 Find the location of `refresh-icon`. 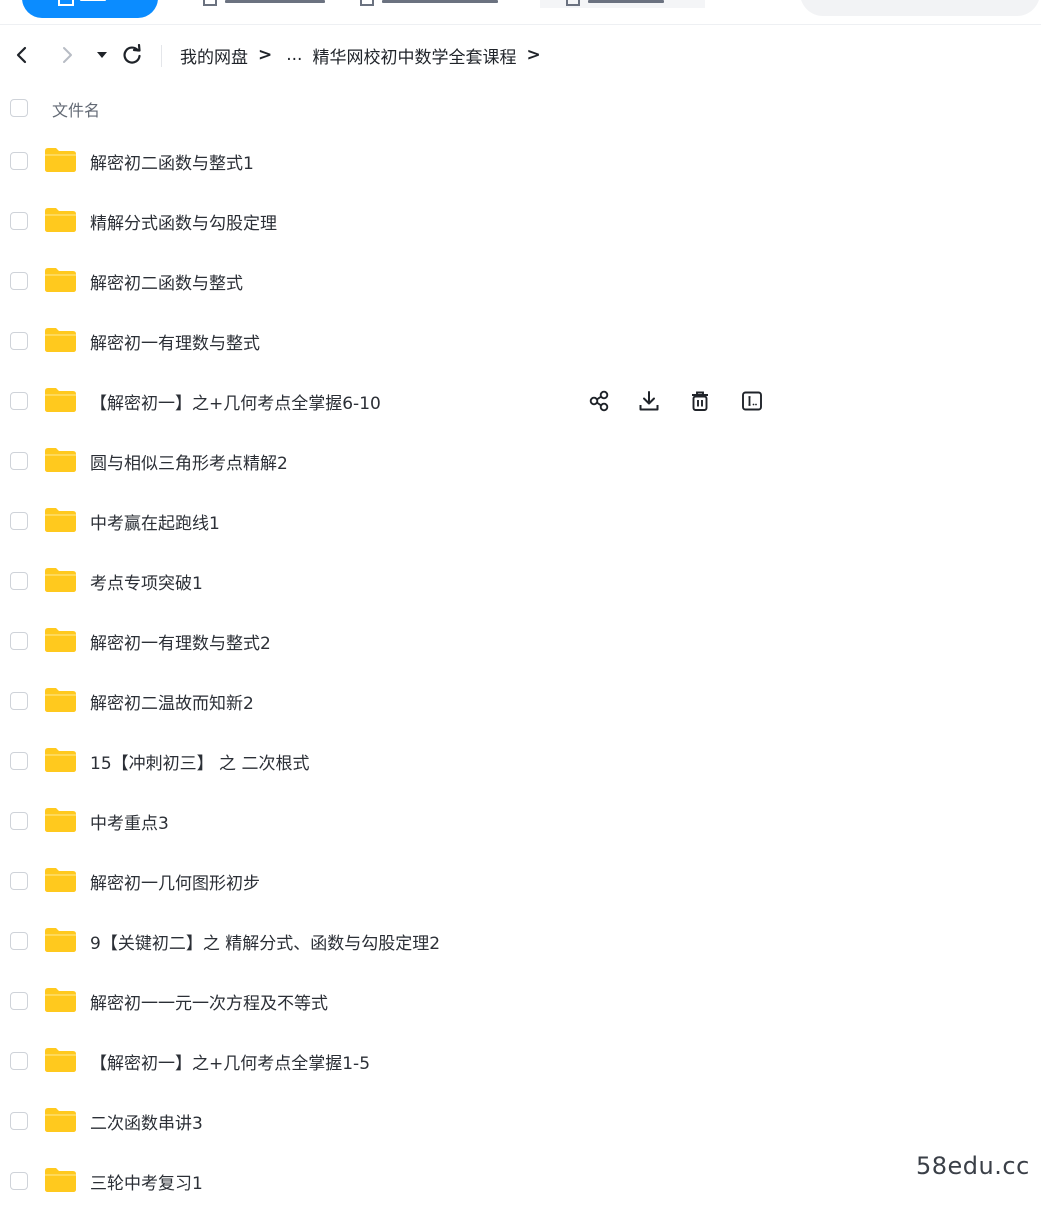

refresh-icon is located at coordinates (132, 54).